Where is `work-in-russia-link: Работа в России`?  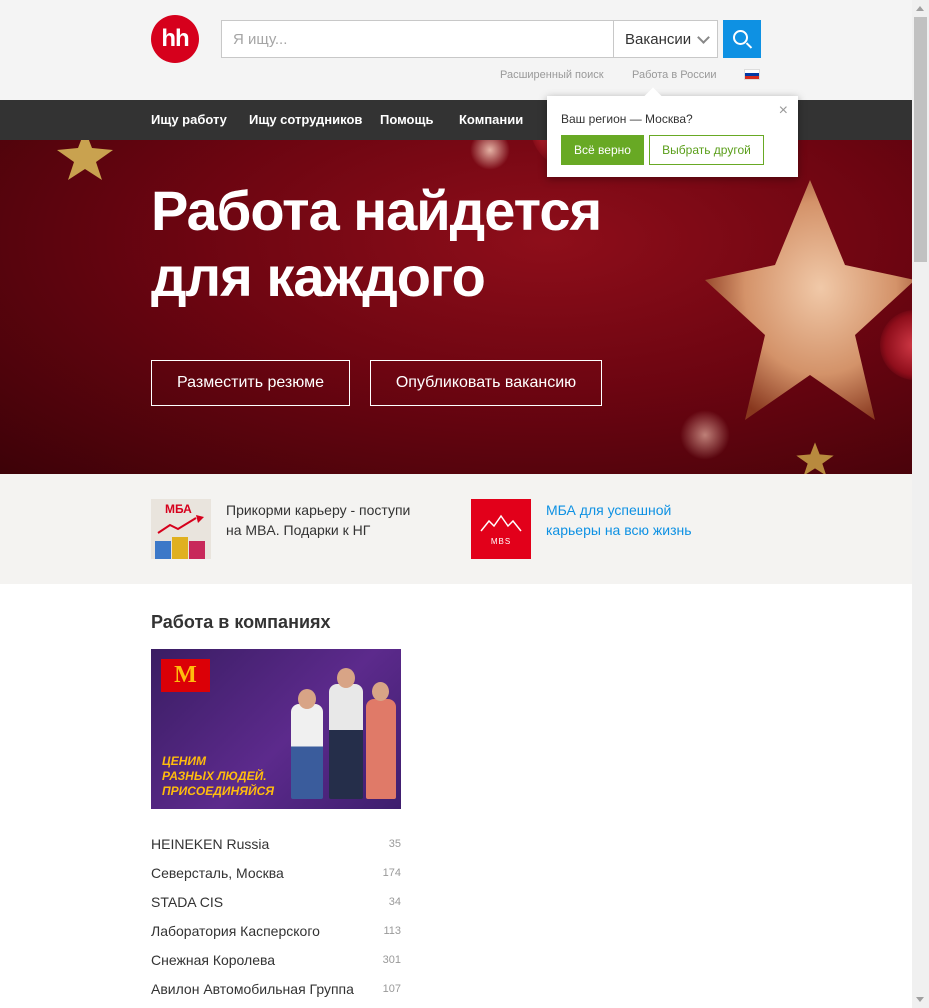
work-in-russia-link: Работа в России is located at coordinates (674, 75).